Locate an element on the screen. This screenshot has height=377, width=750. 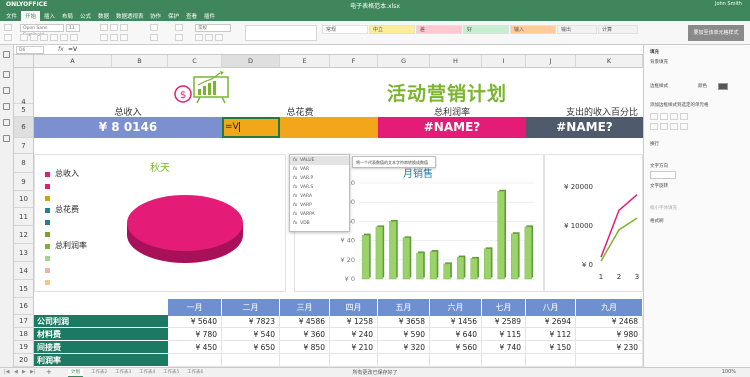
sort-icon is located at coordinates (179, 27).